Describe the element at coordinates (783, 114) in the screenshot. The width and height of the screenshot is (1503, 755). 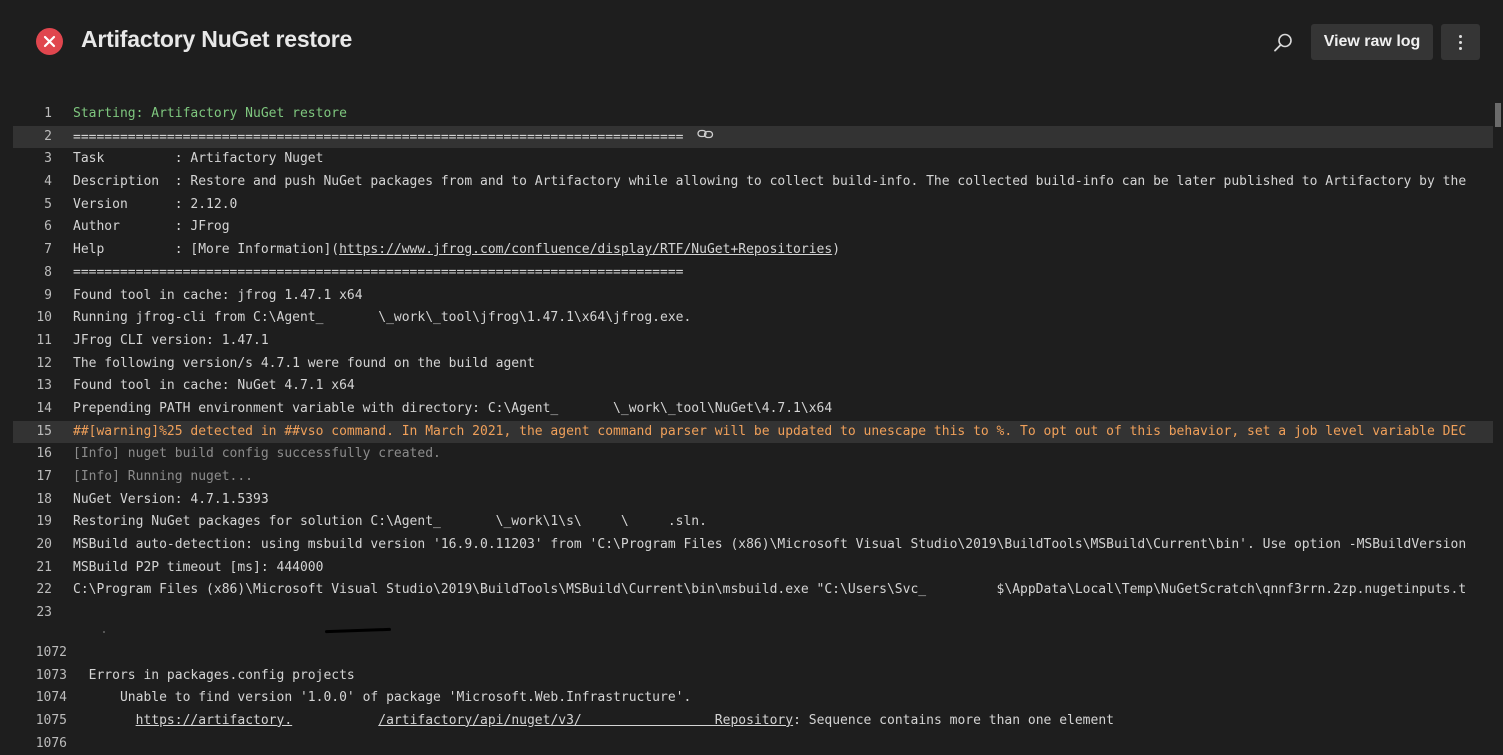
I see `log-line-text: Starting: Artifactory NuGet restore` at that location.